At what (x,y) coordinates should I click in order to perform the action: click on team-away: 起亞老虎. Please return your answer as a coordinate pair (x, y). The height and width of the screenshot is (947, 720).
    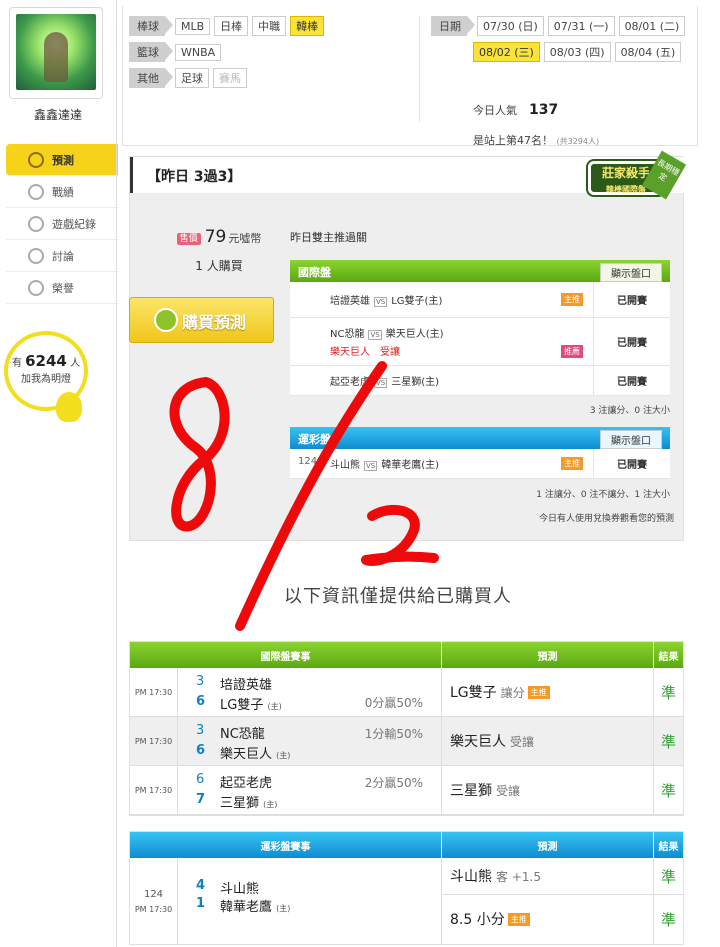
    Looking at the image, I should click on (246, 783).